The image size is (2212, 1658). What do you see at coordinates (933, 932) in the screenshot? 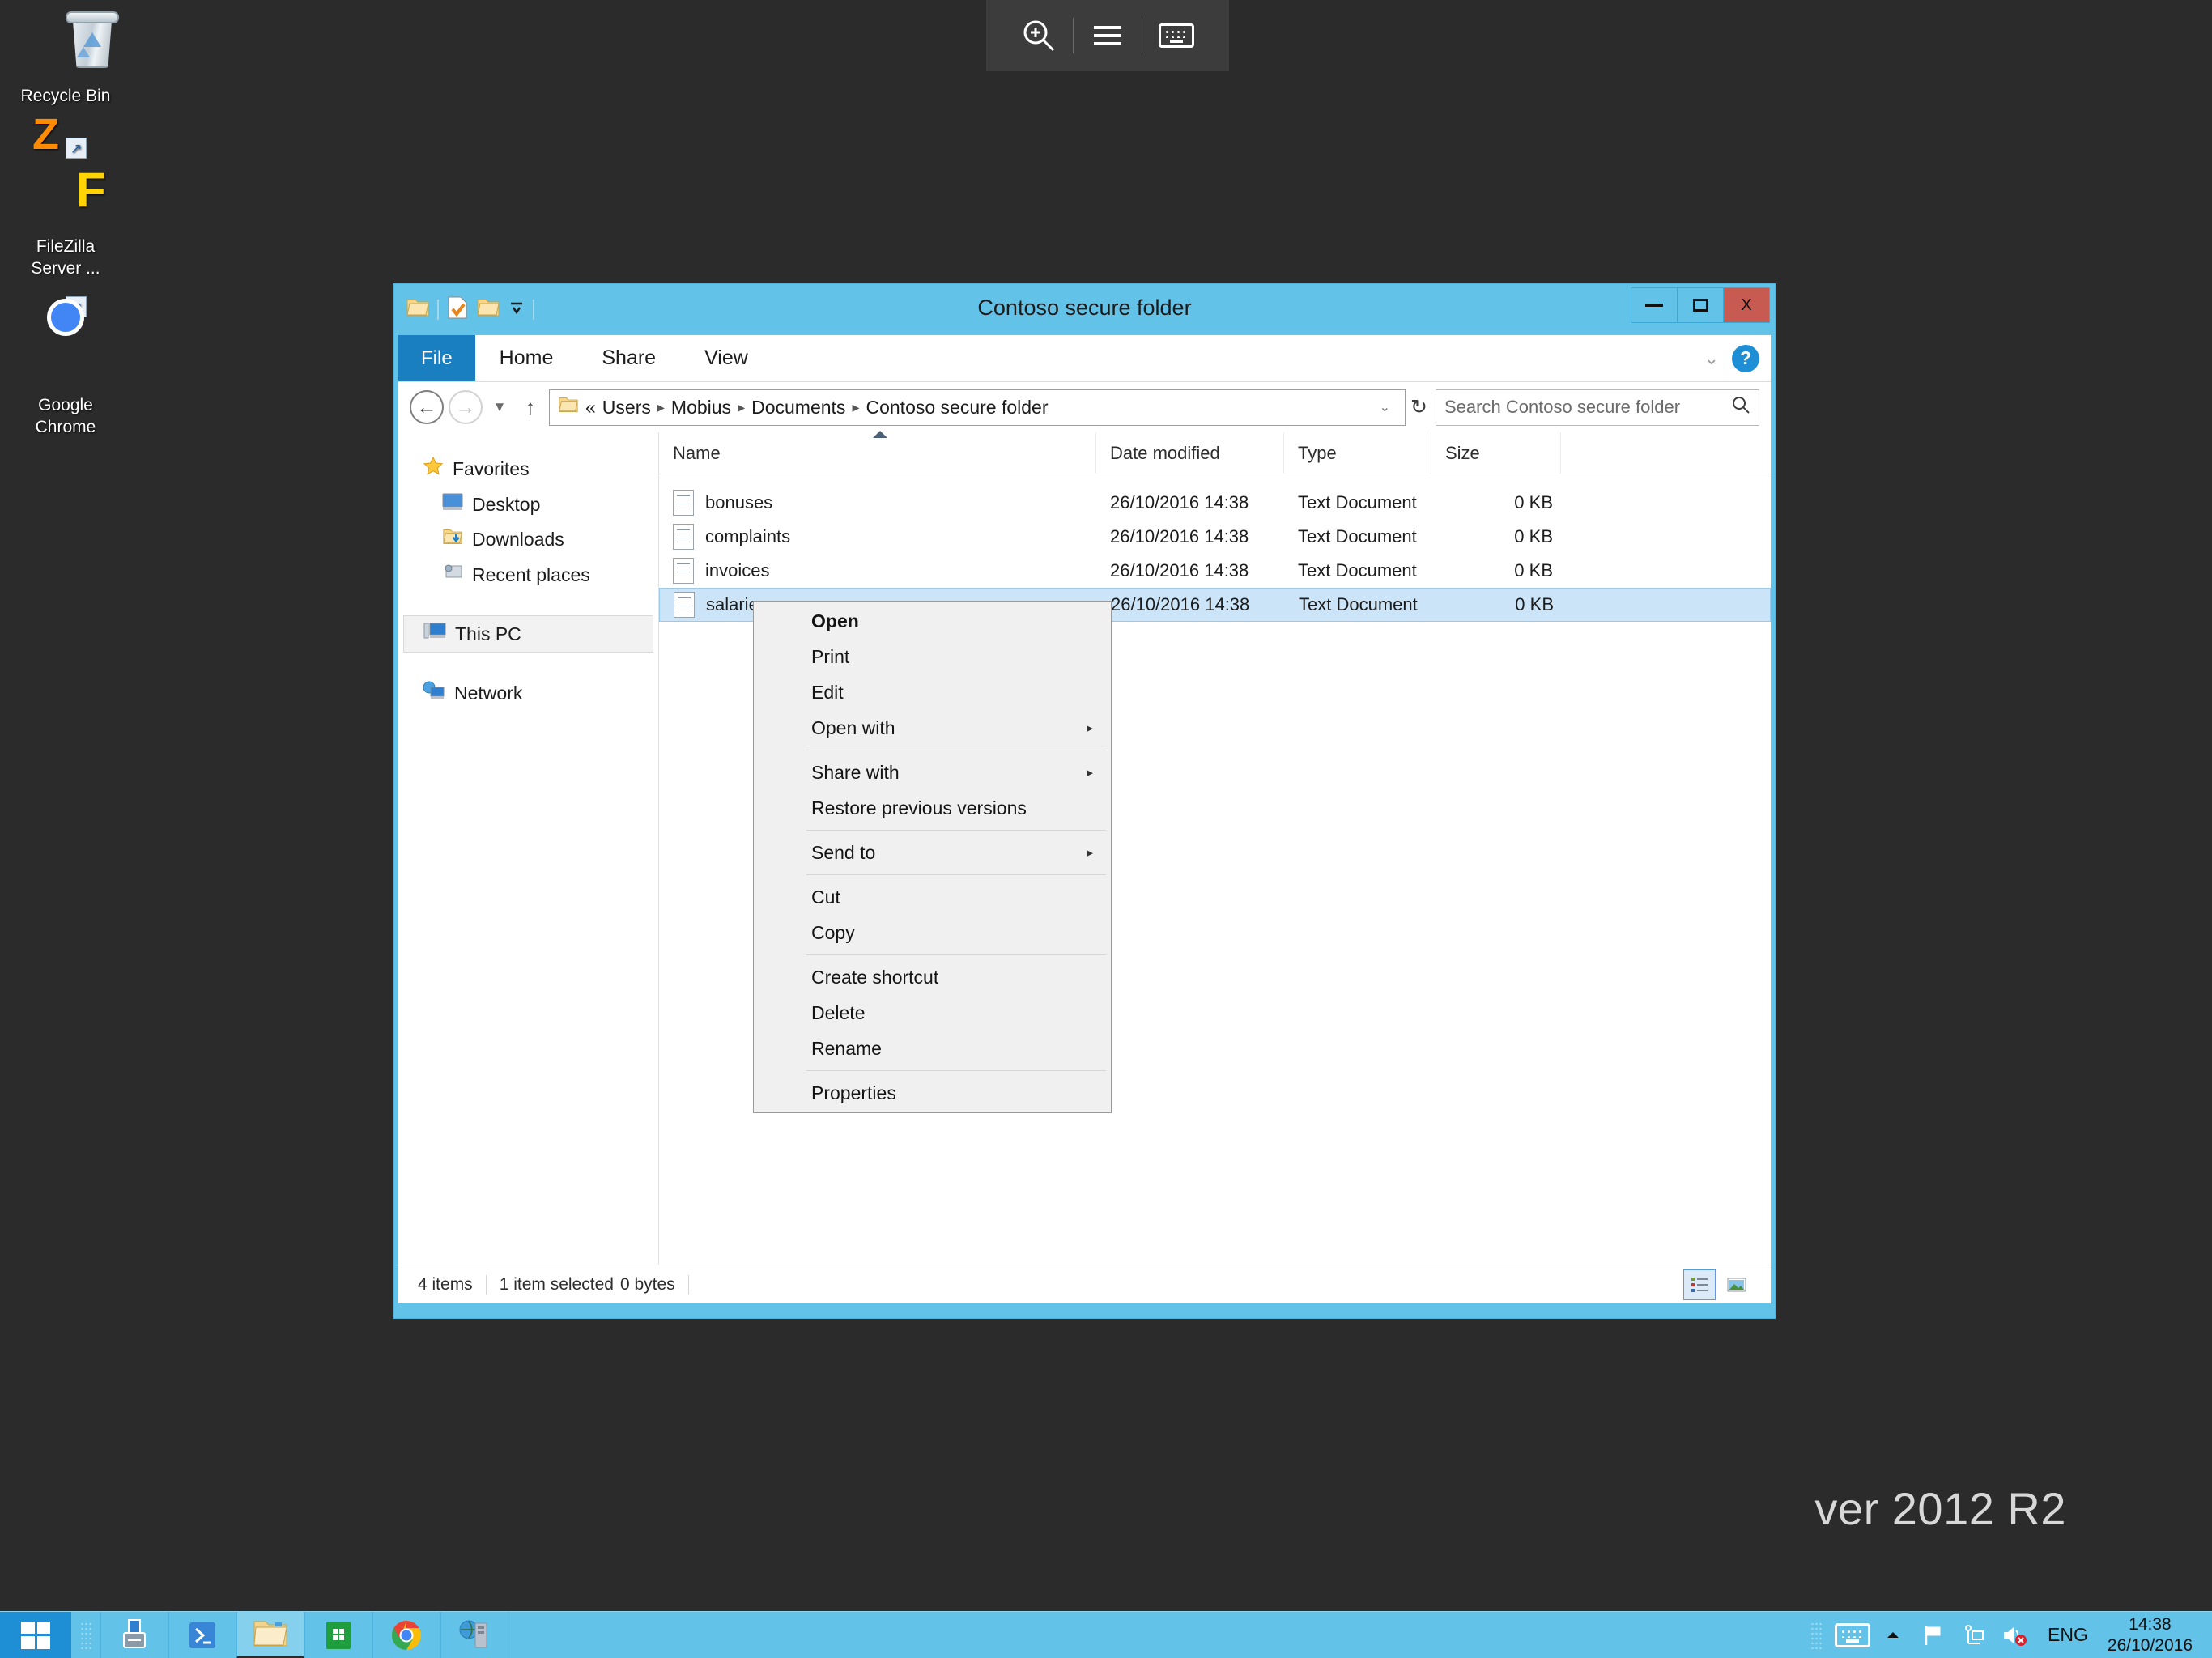
I see `menu-item-copy: Copy` at bounding box center [933, 932].